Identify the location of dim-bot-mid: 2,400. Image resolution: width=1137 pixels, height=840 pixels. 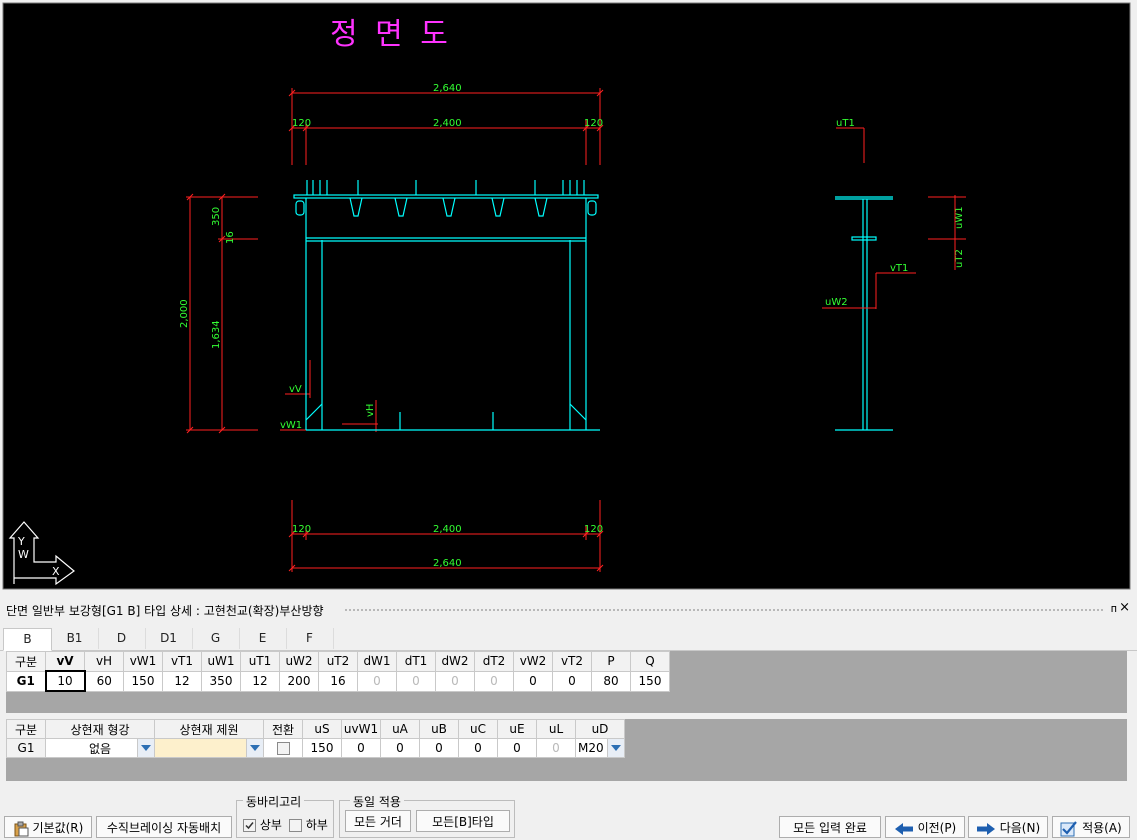
(447, 529).